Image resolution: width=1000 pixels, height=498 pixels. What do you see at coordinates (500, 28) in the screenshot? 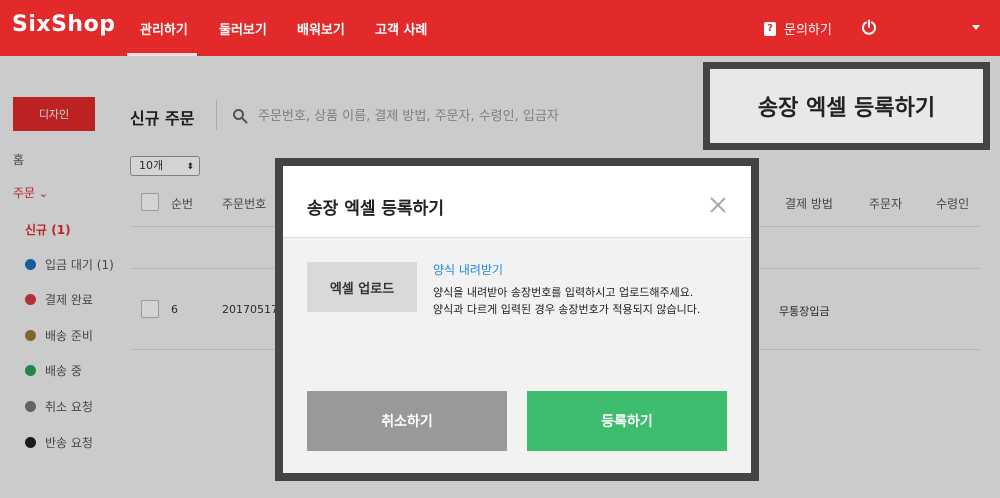
I see `top-nav: SixShop 관리하기 둘러보기 배워보기 고객 사례 ? 문의하기` at bounding box center [500, 28].